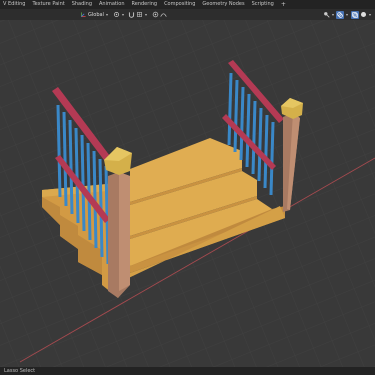 This screenshot has width=375, height=375. Describe the element at coordinates (20, 371) in the screenshot. I see `status-left-text: Lasso Select` at that location.